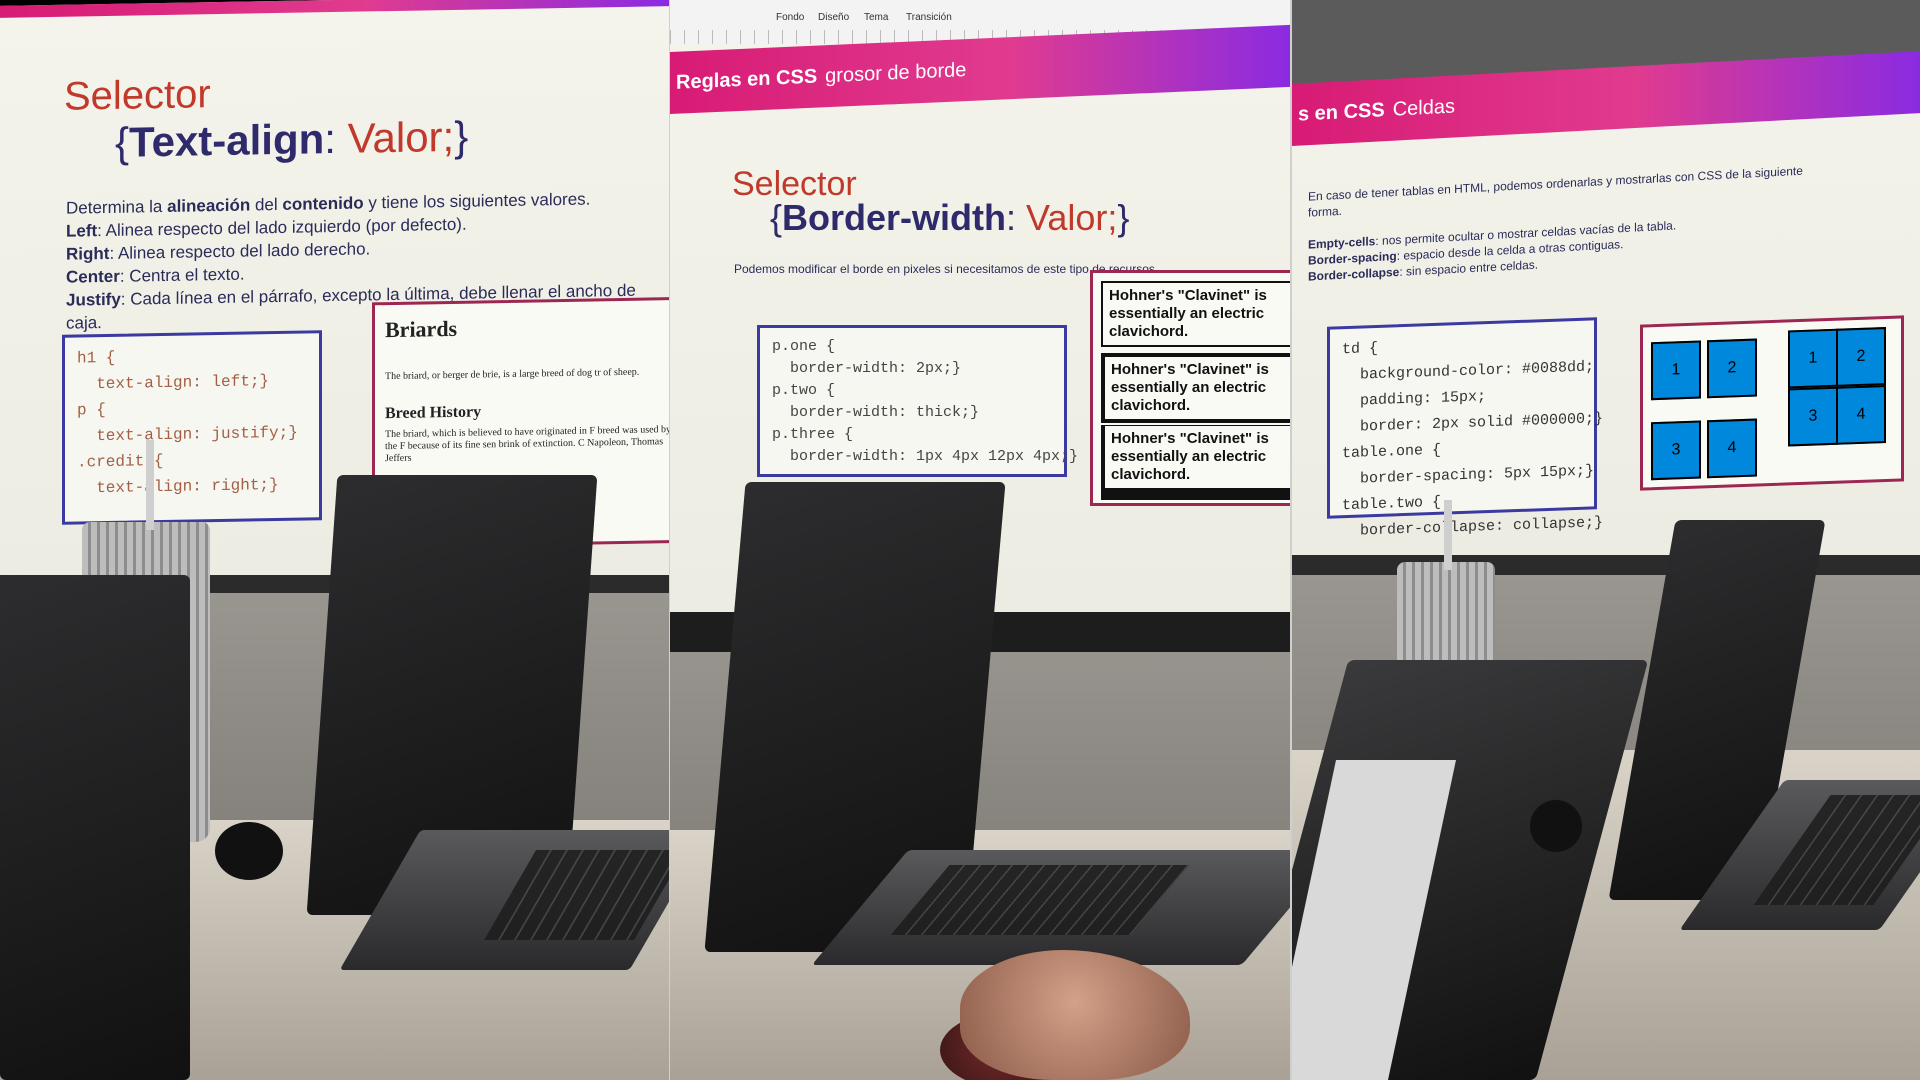 The image size is (1920, 1080). What do you see at coordinates (1861, 357) in the screenshot?
I see `table-two-cell: 2` at bounding box center [1861, 357].